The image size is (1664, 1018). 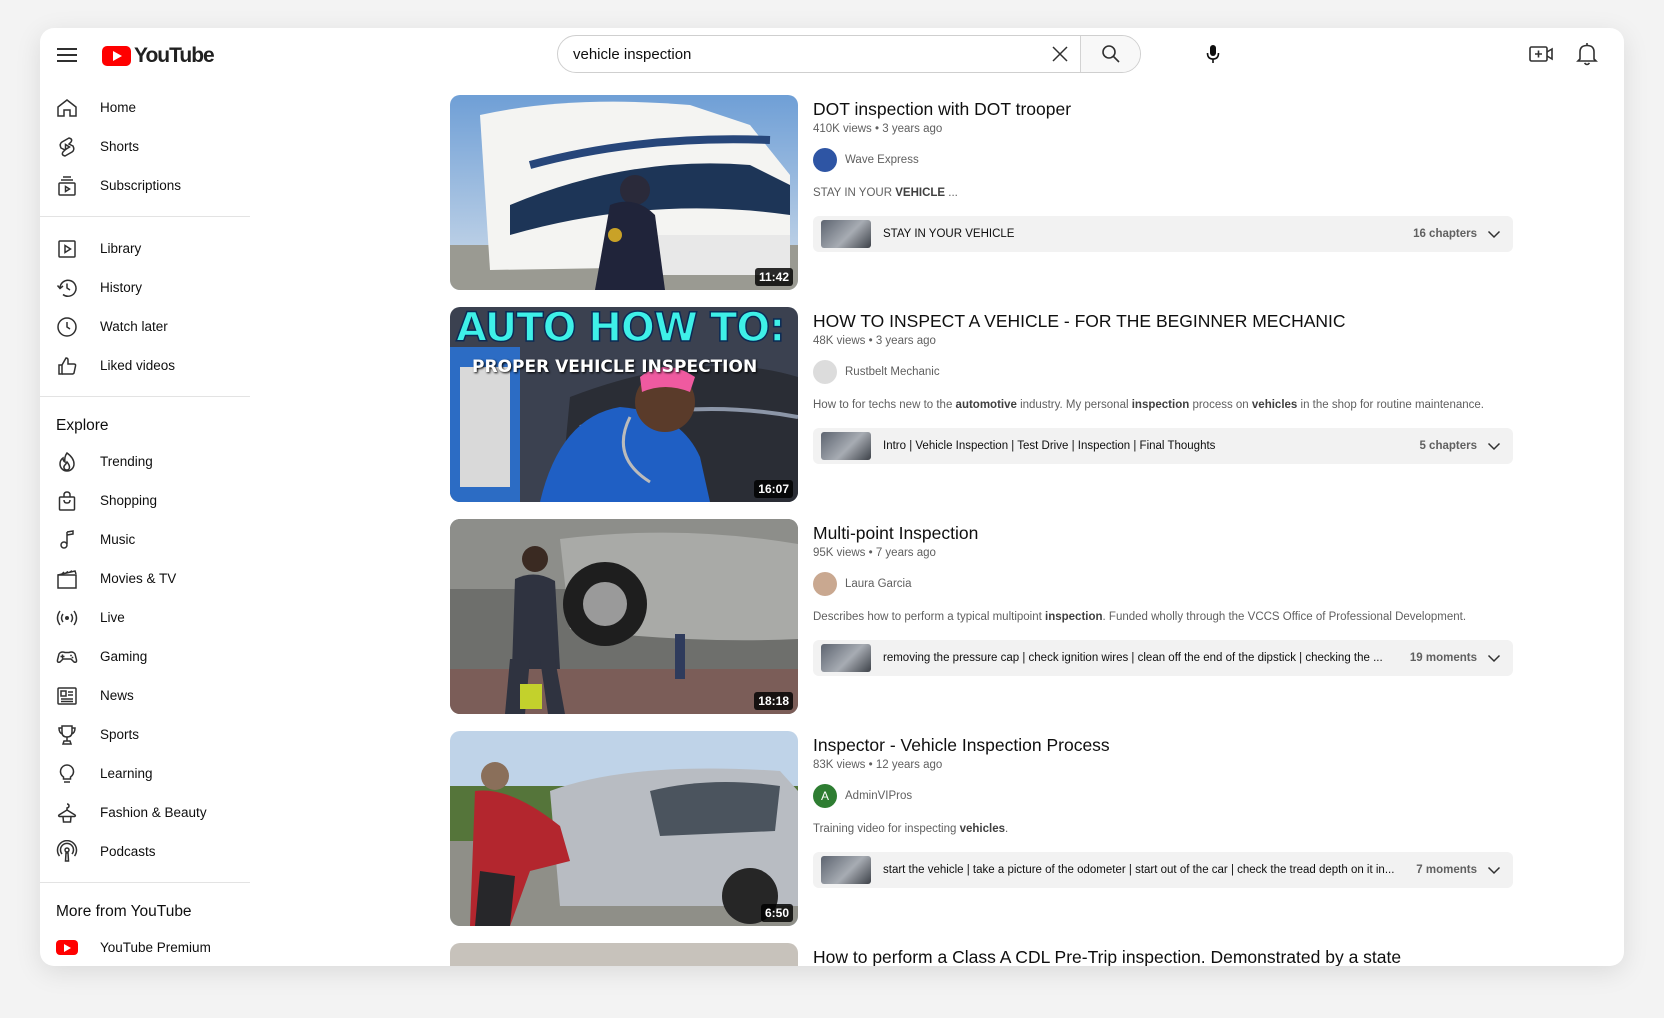 What do you see at coordinates (874, 553) in the screenshot?
I see `video-meta: 95K views • 7 years ago` at bounding box center [874, 553].